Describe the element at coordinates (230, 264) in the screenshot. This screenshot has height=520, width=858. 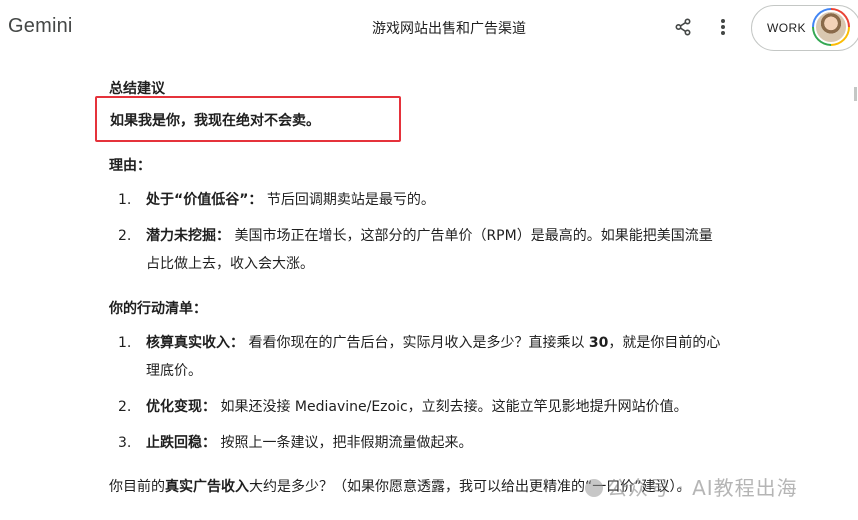
I see `list-text-continued: 占比做上去，收入会大涨。` at that location.